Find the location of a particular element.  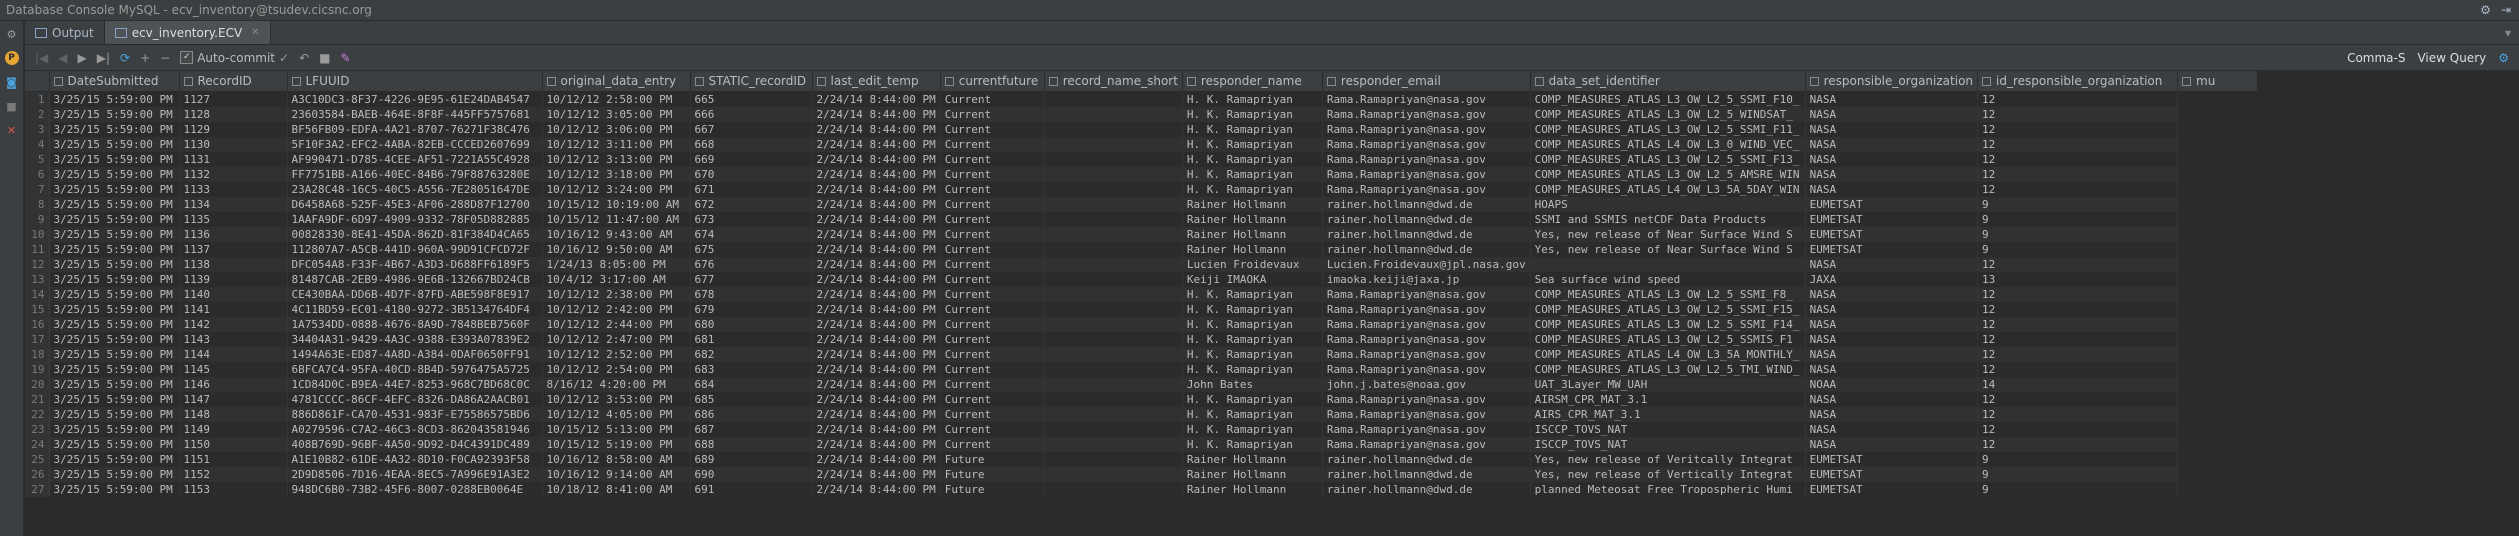

cell-responder-name: Lucien Froidevaux is located at coordinates (1252, 264).